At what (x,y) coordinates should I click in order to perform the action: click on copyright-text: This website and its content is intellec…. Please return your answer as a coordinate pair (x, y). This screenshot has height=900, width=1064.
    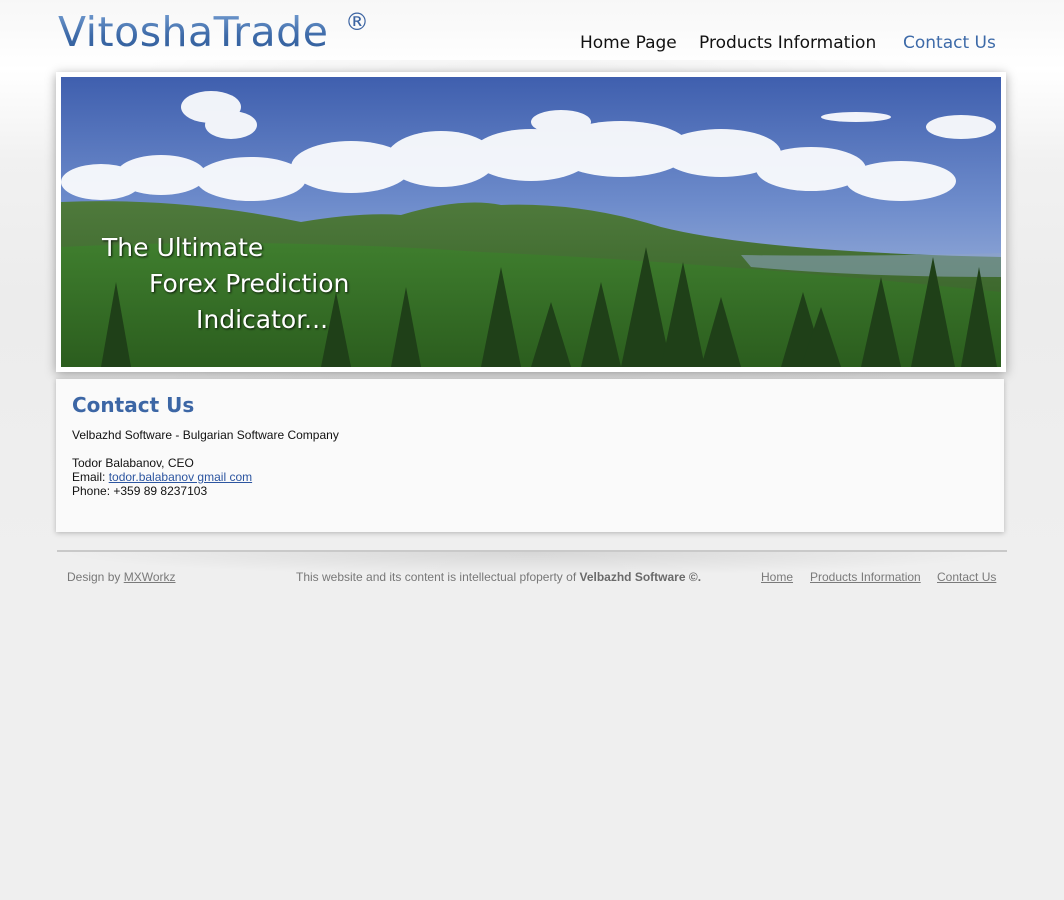
    Looking at the image, I should click on (436, 577).